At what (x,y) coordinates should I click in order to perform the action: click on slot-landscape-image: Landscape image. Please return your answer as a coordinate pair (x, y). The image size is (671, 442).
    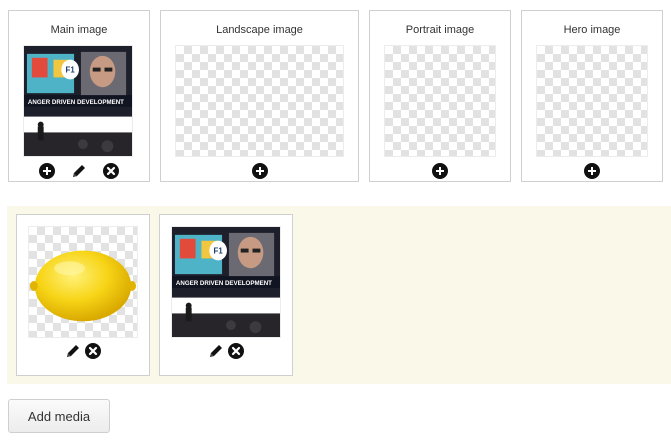
    Looking at the image, I should click on (259, 96).